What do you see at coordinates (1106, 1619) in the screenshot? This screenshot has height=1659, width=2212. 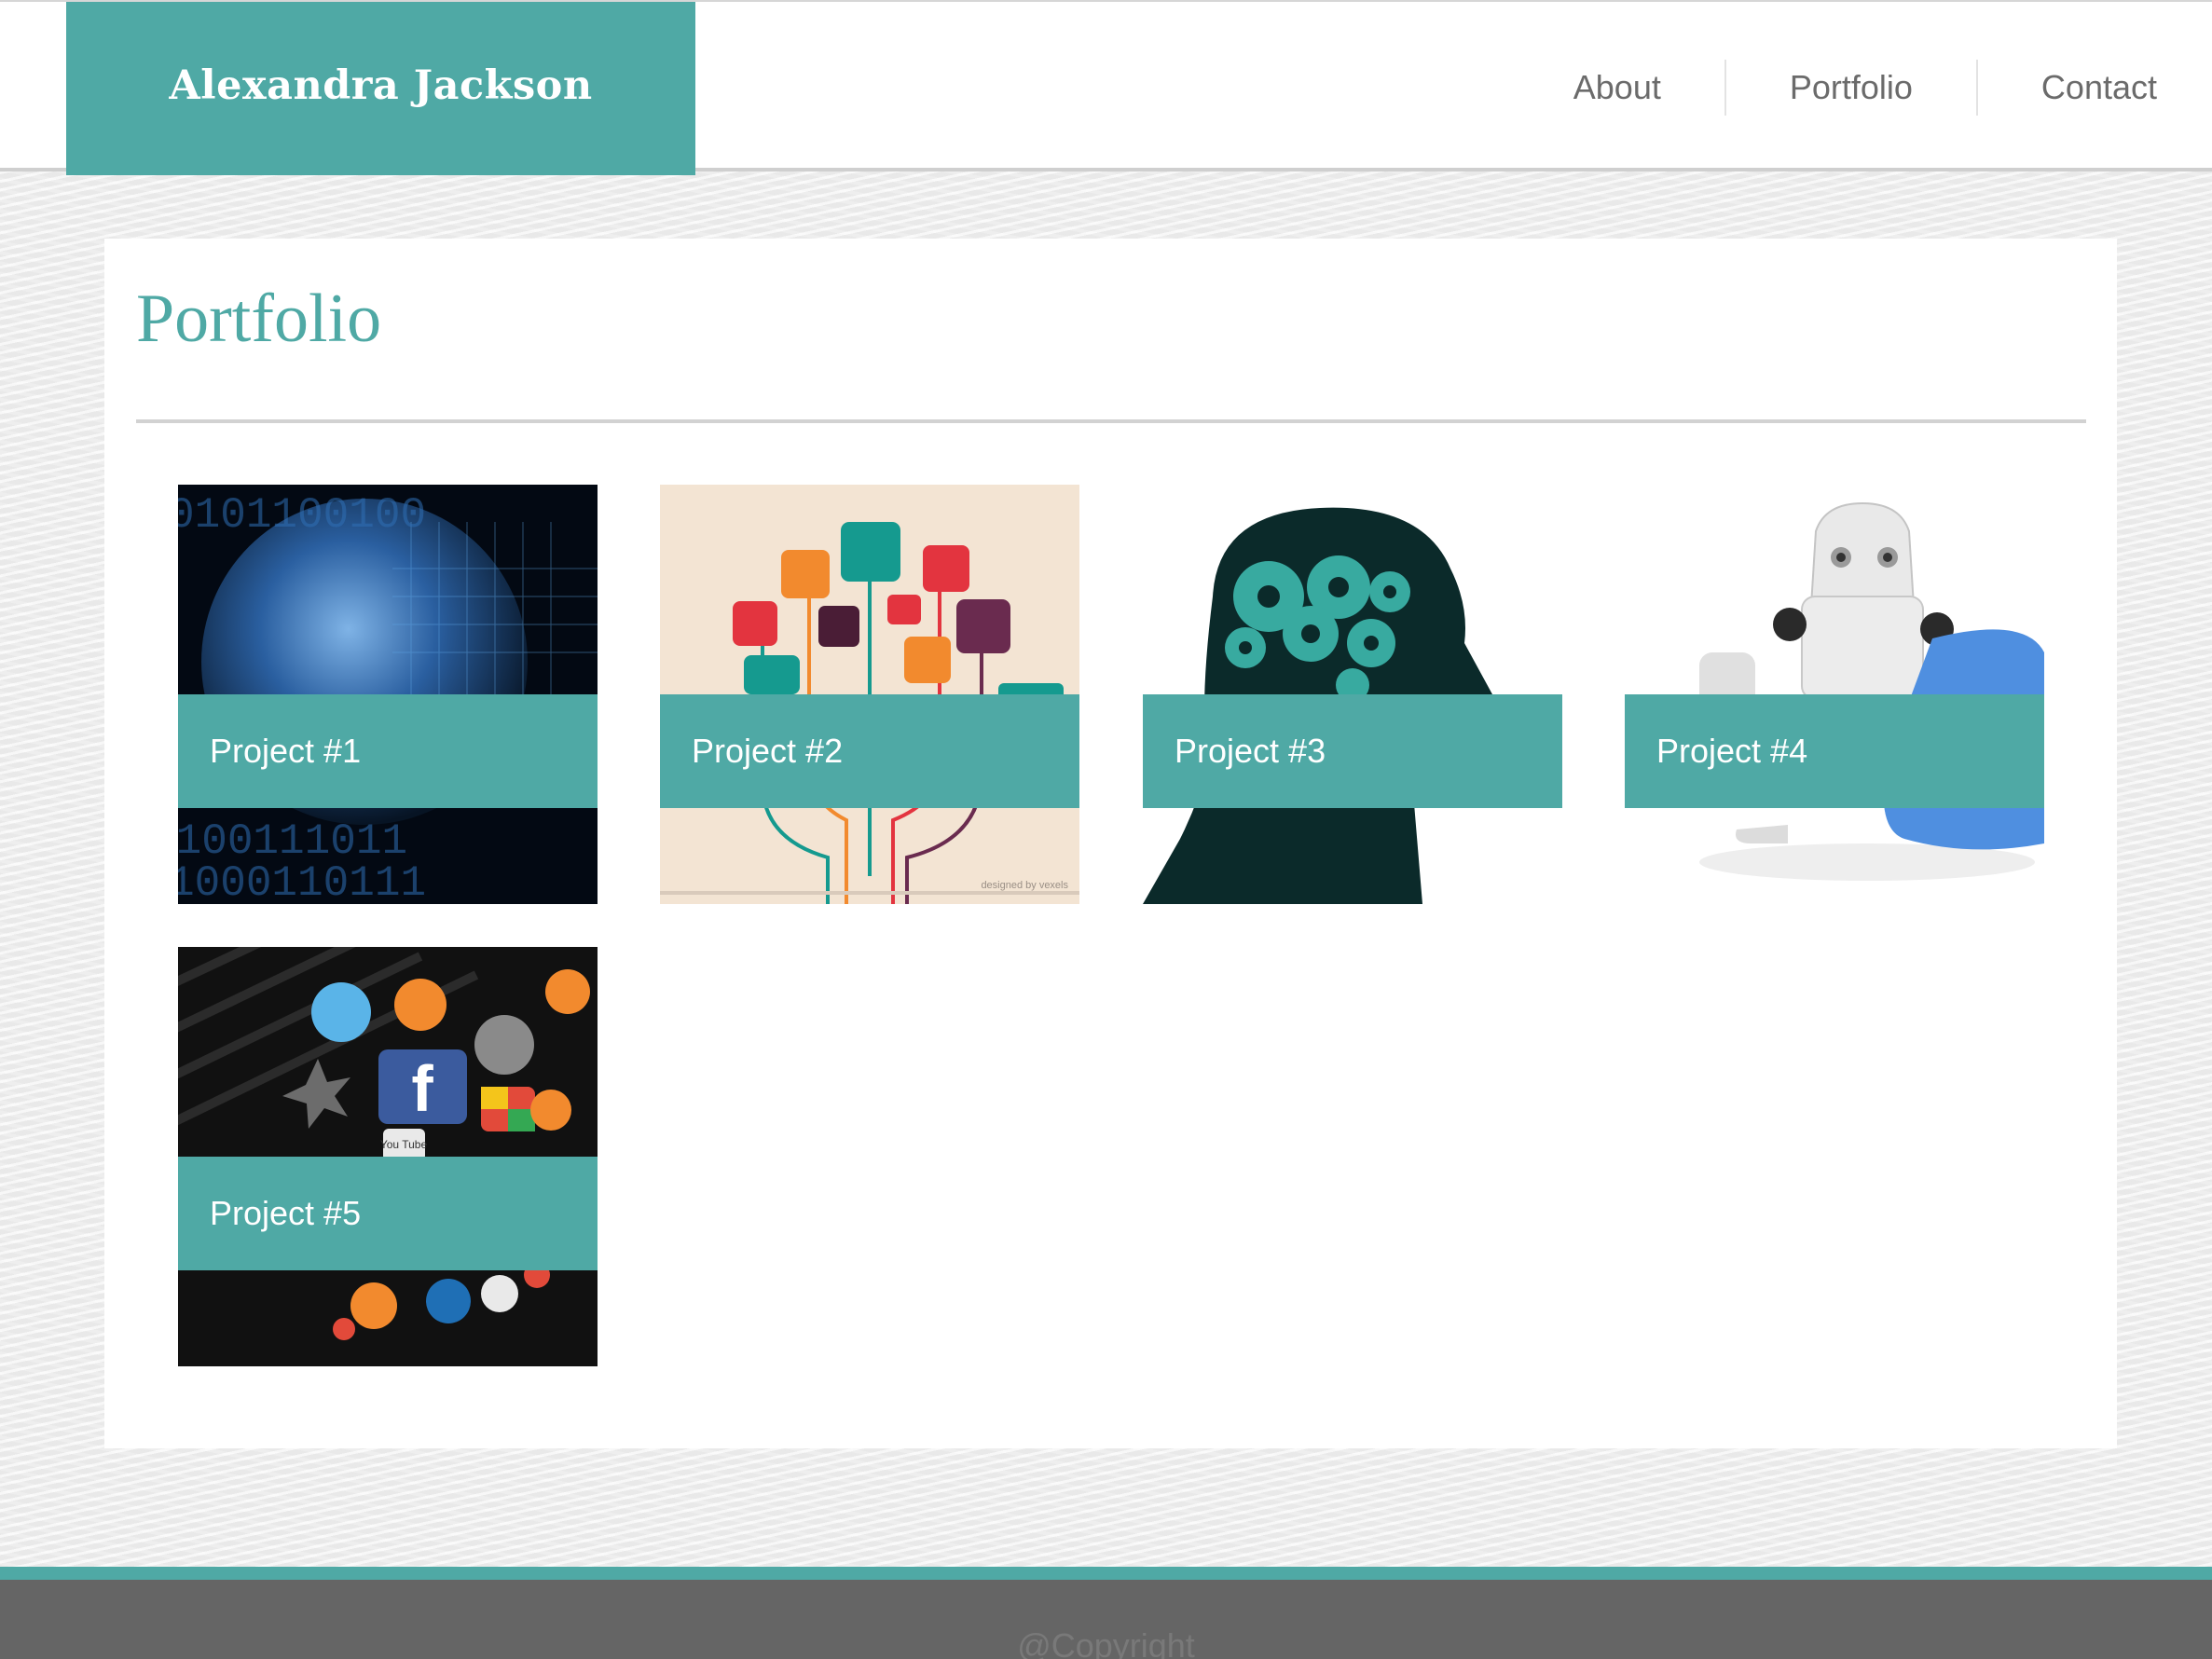 I see `site-footer: @Copyright` at bounding box center [1106, 1619].